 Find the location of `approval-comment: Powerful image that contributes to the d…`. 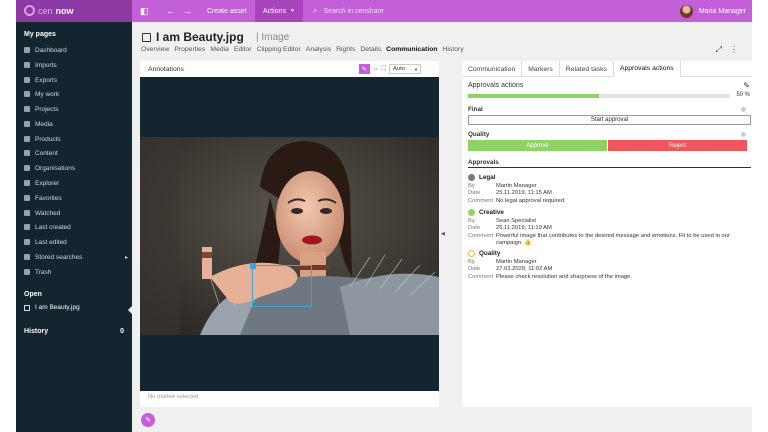

approval-comment: Powerful image that contributes to the d… is located at coordinates (613, 239).